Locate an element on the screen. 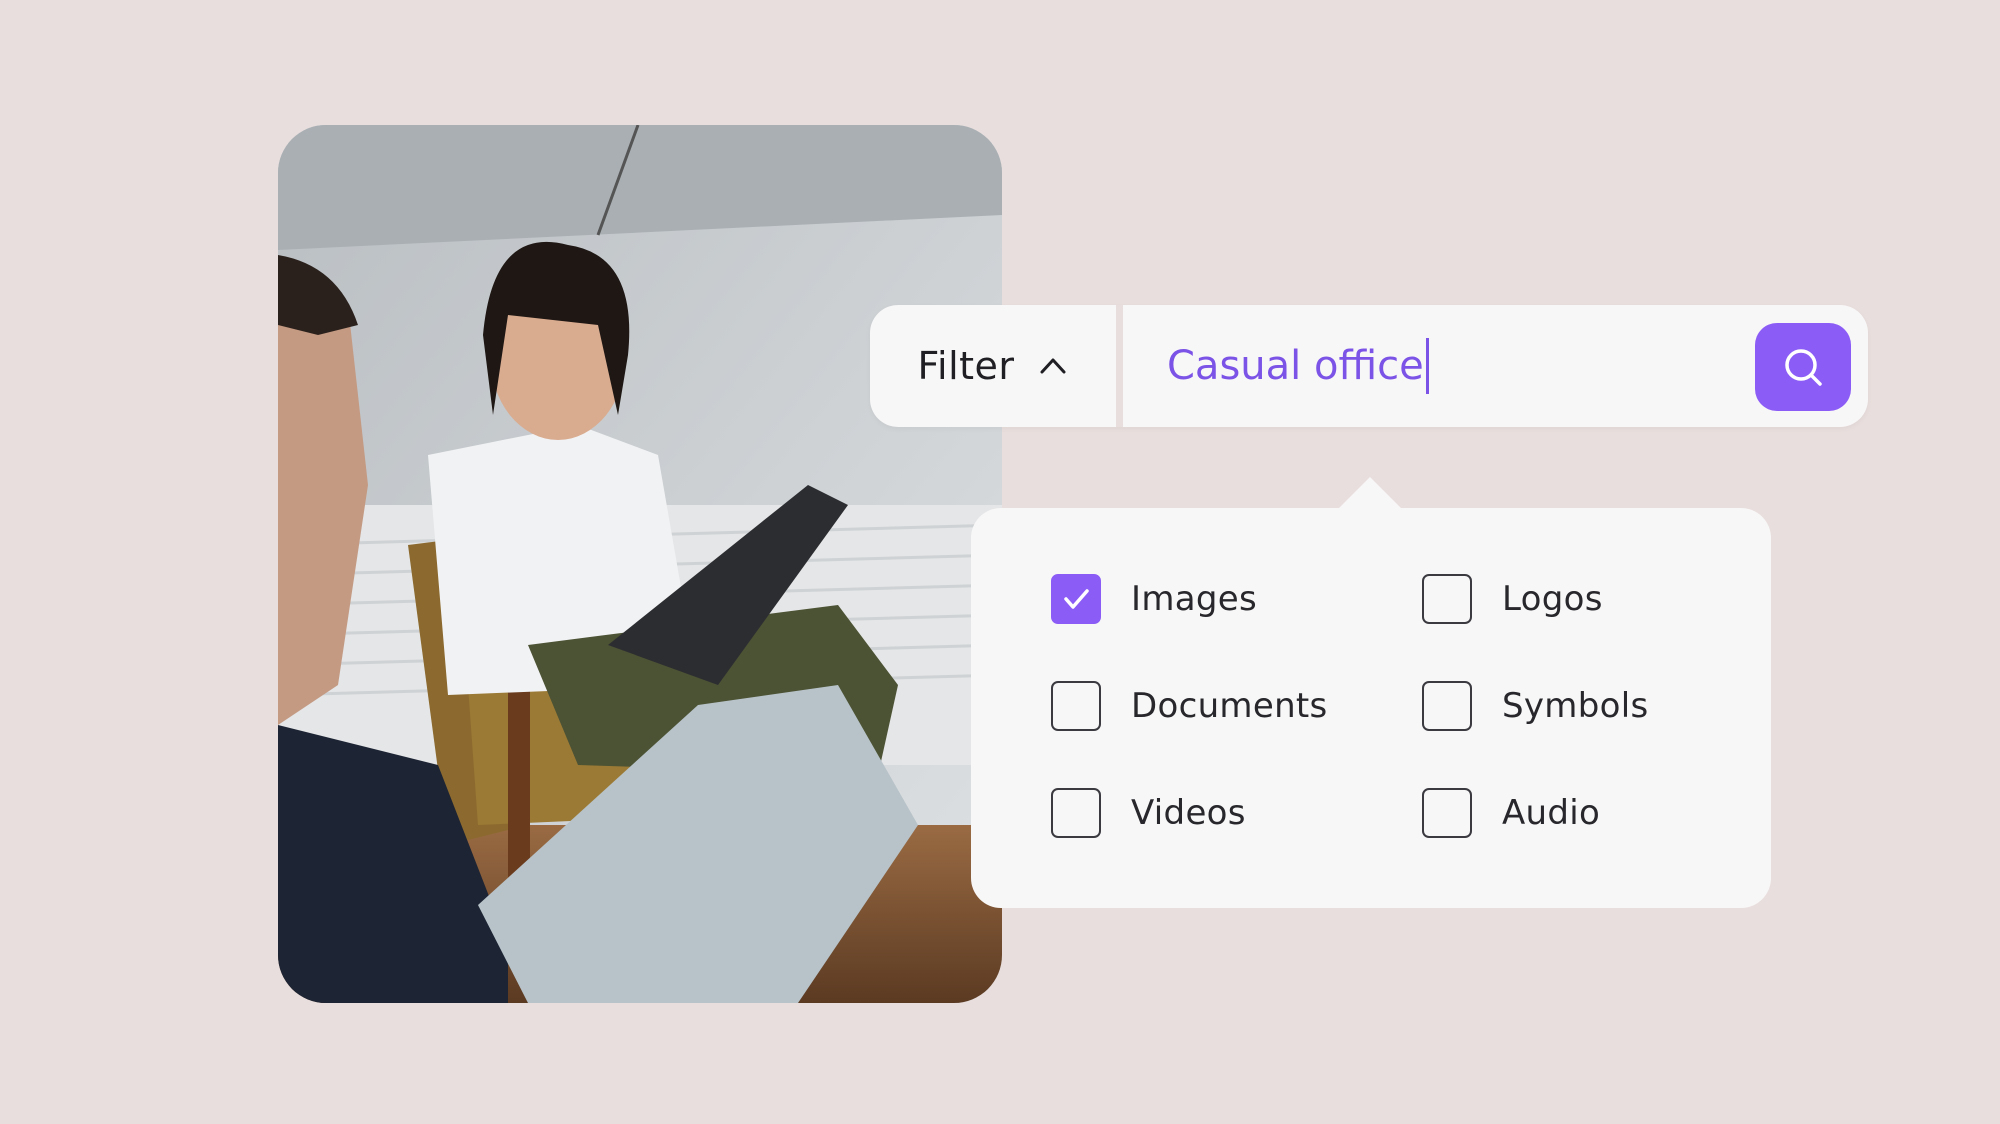  search-icon is located at coordinates (1803, 367).